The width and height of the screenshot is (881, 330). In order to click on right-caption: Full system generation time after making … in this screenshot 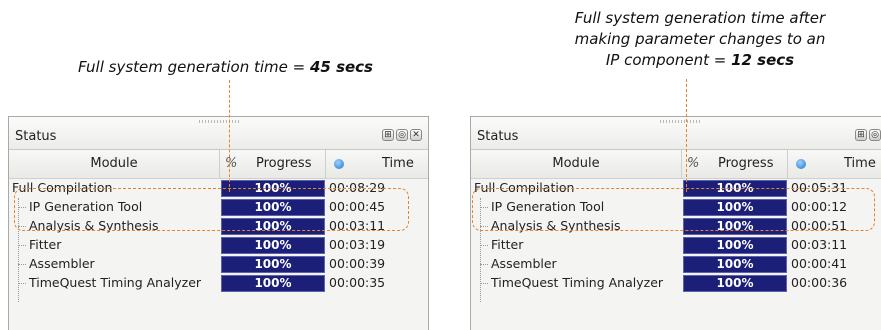, I will do `click(700, 39)`.